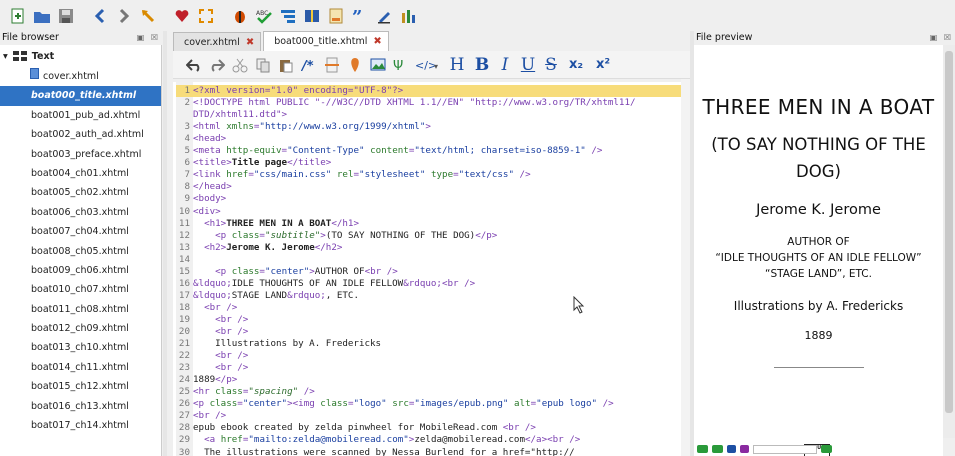 The height and width of the screenshot is (456, 955). Describe the element at coordinates (240, 65) in the screenshot. I see `cut-icon` at that location.